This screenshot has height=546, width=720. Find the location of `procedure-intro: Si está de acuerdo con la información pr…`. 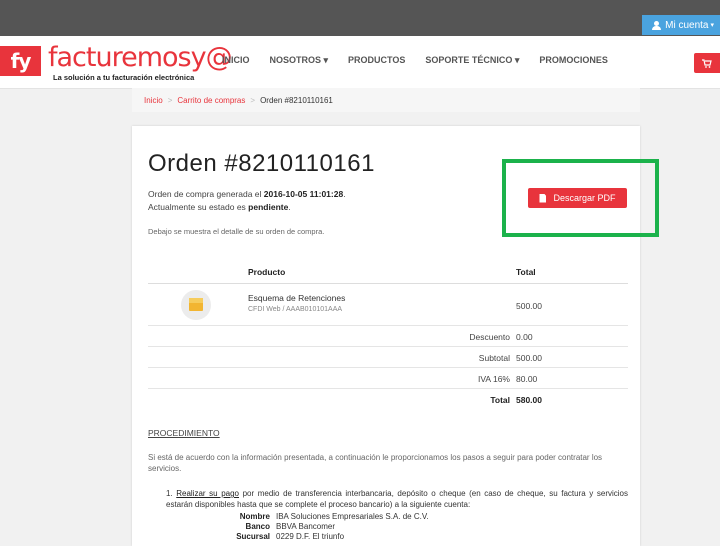

procedure-intro: Si está de acuerdo con la información pr… is located at coordinates (375, 463).